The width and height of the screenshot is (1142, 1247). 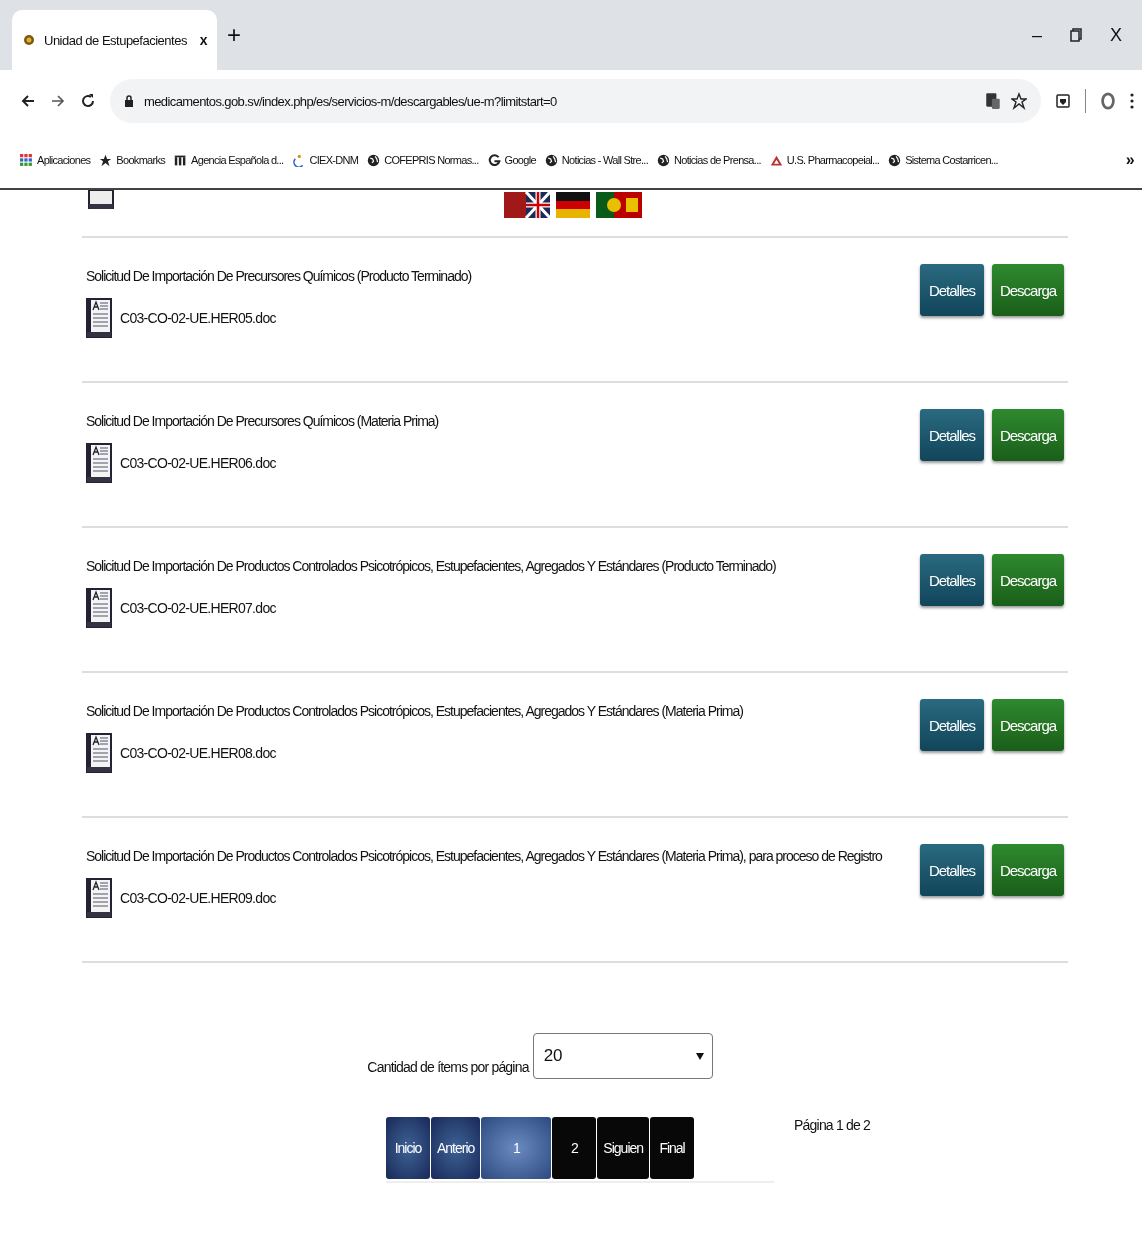 I want to click on browser-tab: Unidad de Estupefacientes x, so click(x=114, y=40).